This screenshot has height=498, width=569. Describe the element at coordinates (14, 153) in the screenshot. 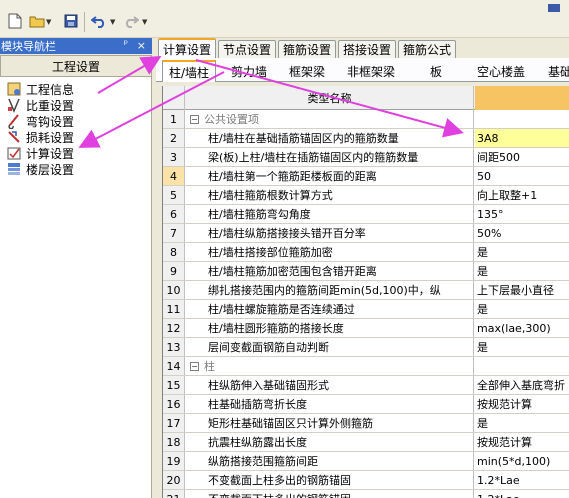

I see `calc-icon` at that location.